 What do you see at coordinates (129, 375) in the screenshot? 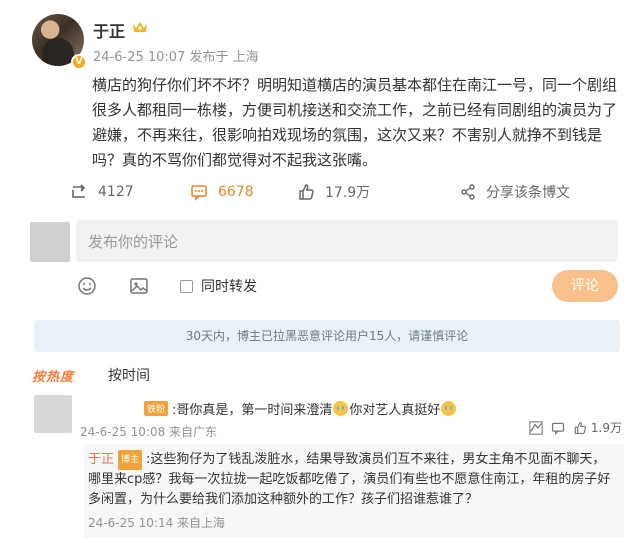
I see `tab-sort-by-time: 按时间` at bounding box center [129, 375].